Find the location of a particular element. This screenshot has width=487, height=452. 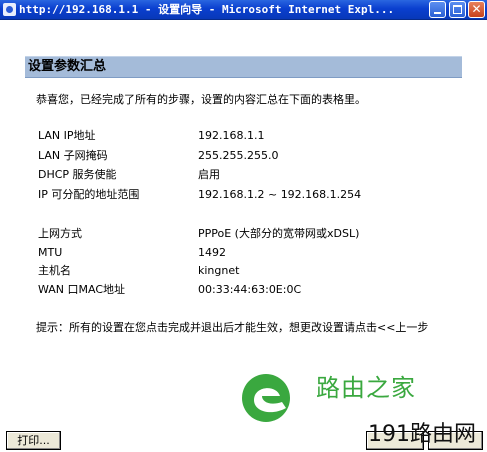

connection-type-value: PPPoE (大部分的宽带网或xDSL) is located at coordinates (279, 233).